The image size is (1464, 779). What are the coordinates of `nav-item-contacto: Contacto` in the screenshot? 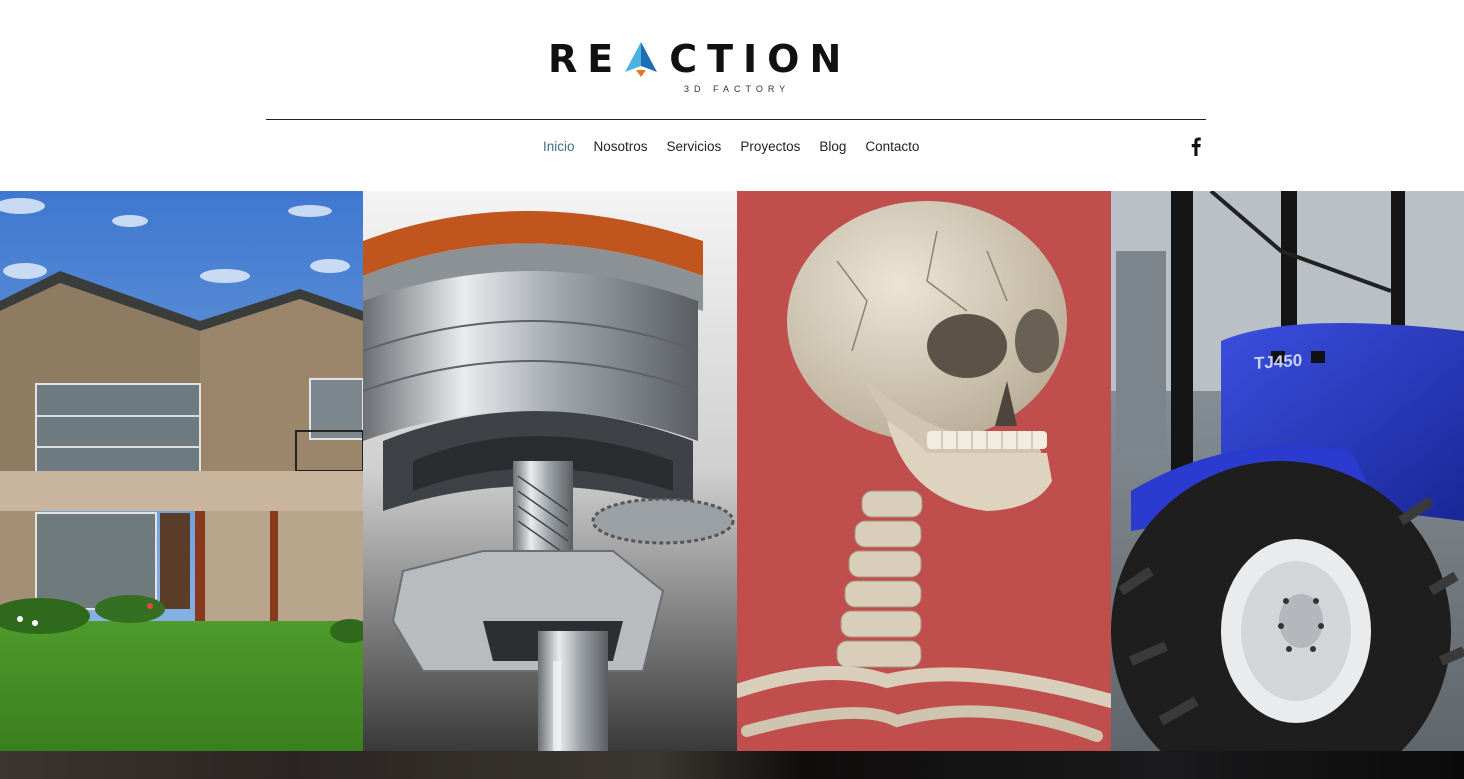 It's located at (892, 146).